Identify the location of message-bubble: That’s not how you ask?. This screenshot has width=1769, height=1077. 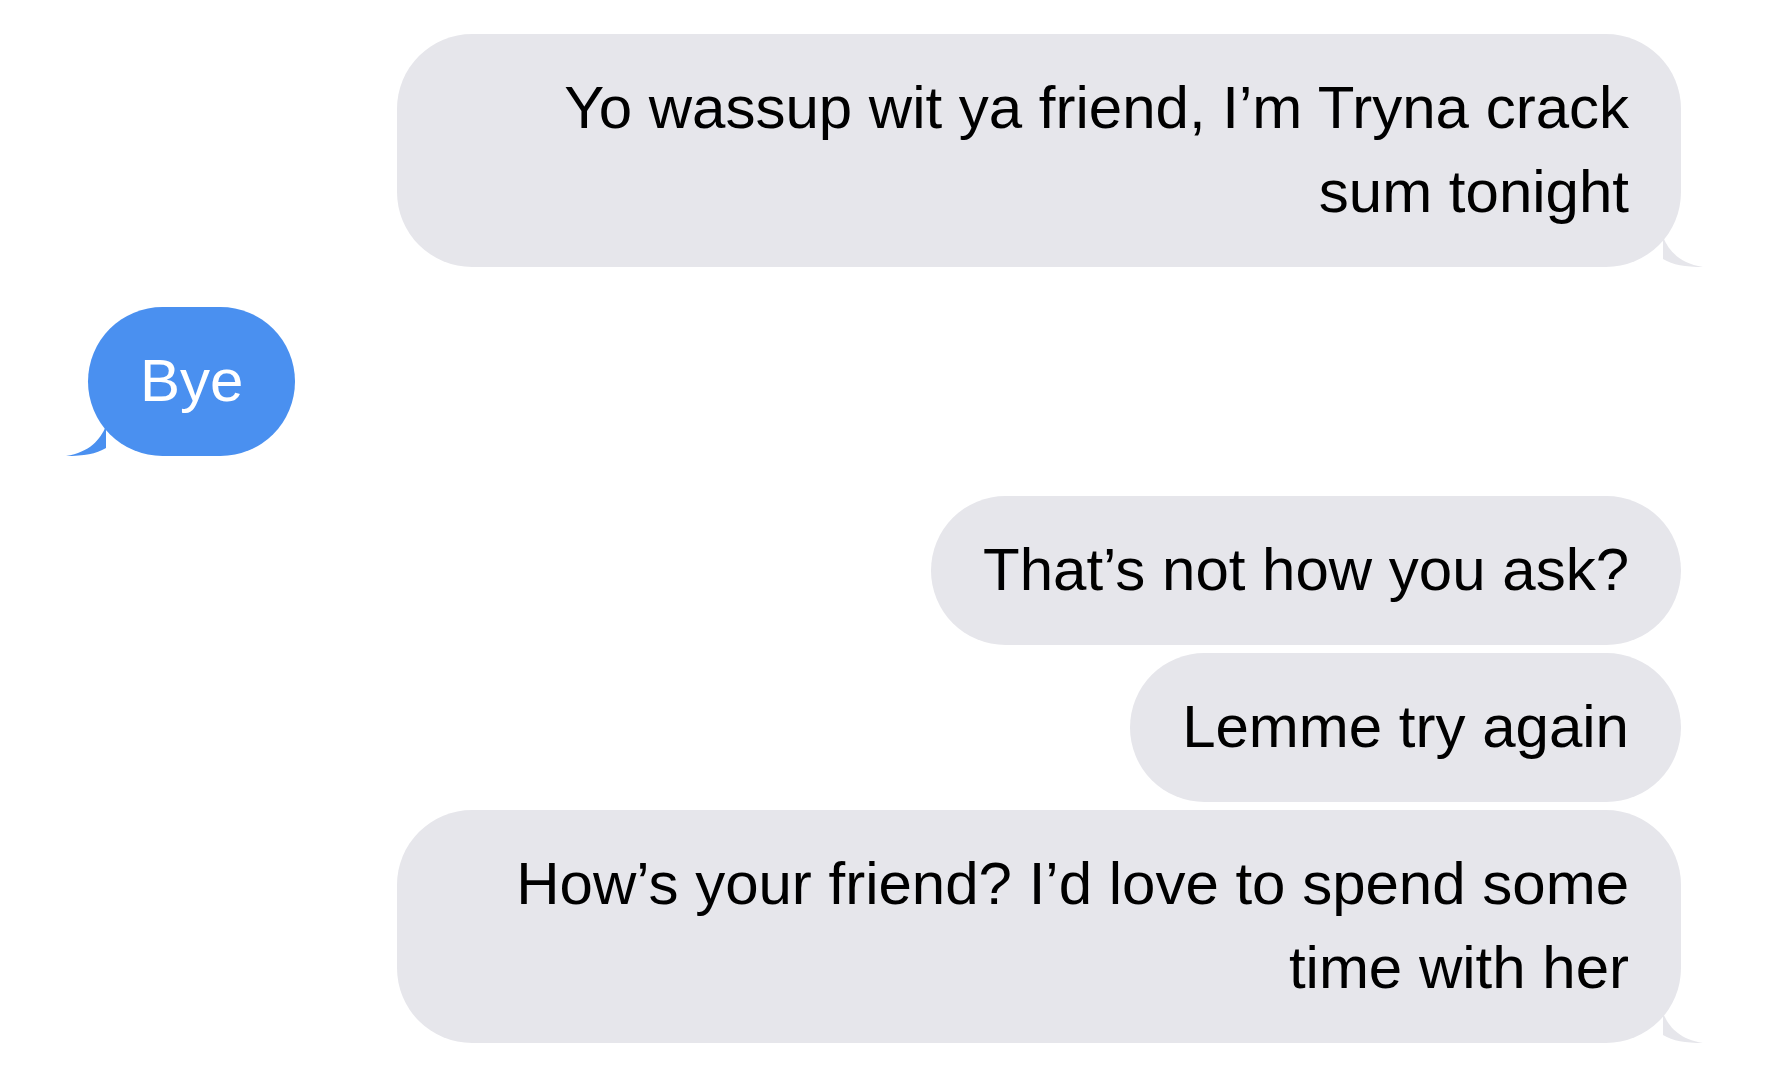
(1306, 570).